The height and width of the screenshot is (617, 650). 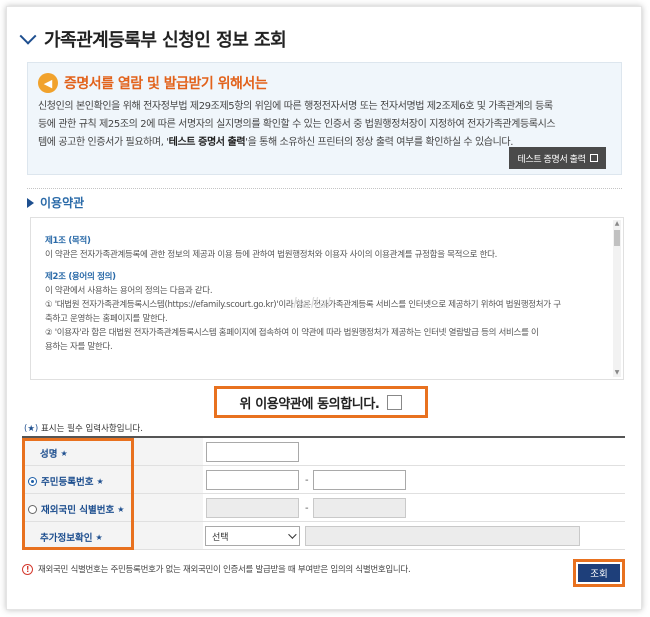 I want to click on notice-title: 증명서를 열람 및 발급받기 위해서는, so click(x=166, y=84).